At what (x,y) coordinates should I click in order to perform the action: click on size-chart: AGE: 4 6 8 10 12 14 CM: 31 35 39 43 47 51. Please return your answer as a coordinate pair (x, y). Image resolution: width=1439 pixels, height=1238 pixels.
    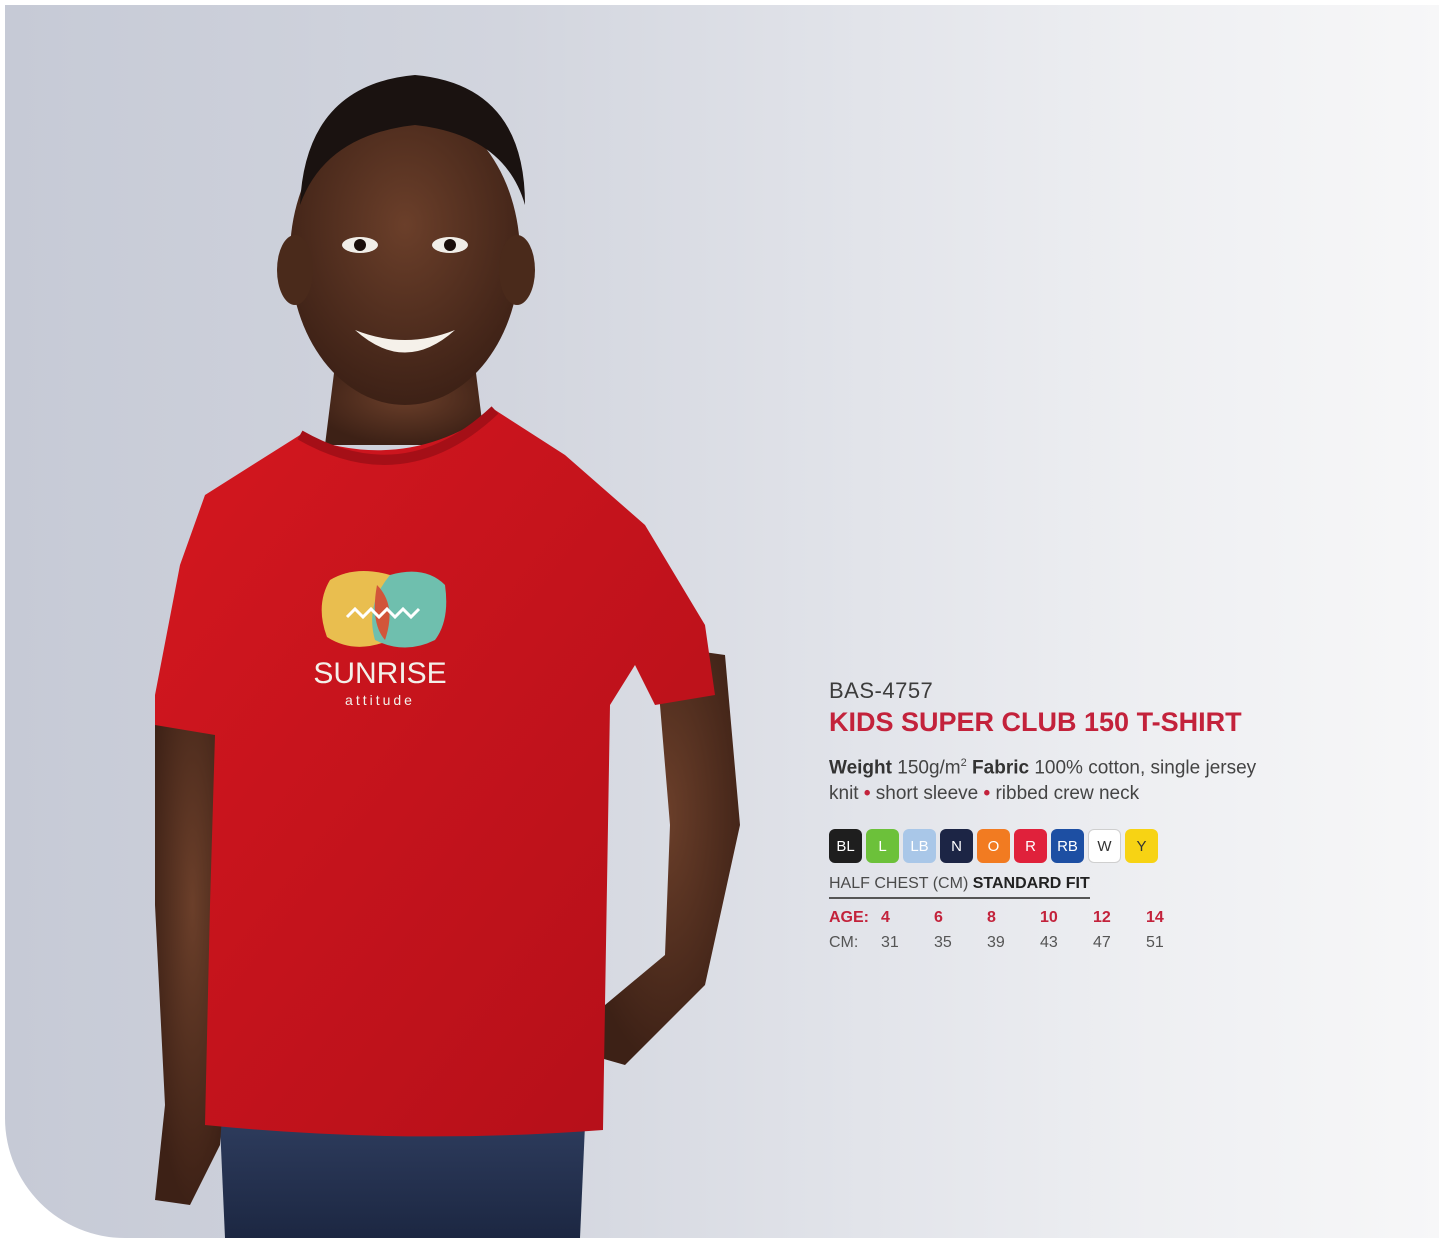
    Looking at the image, I should click on (1049, 930).